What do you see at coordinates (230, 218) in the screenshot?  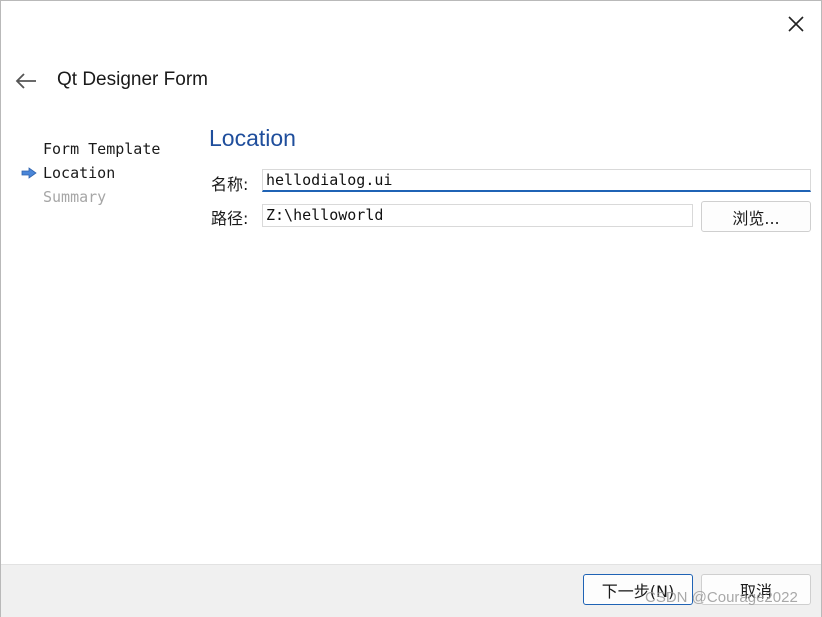 I see `path-label: 路径:` at bounding box center [230, 218].